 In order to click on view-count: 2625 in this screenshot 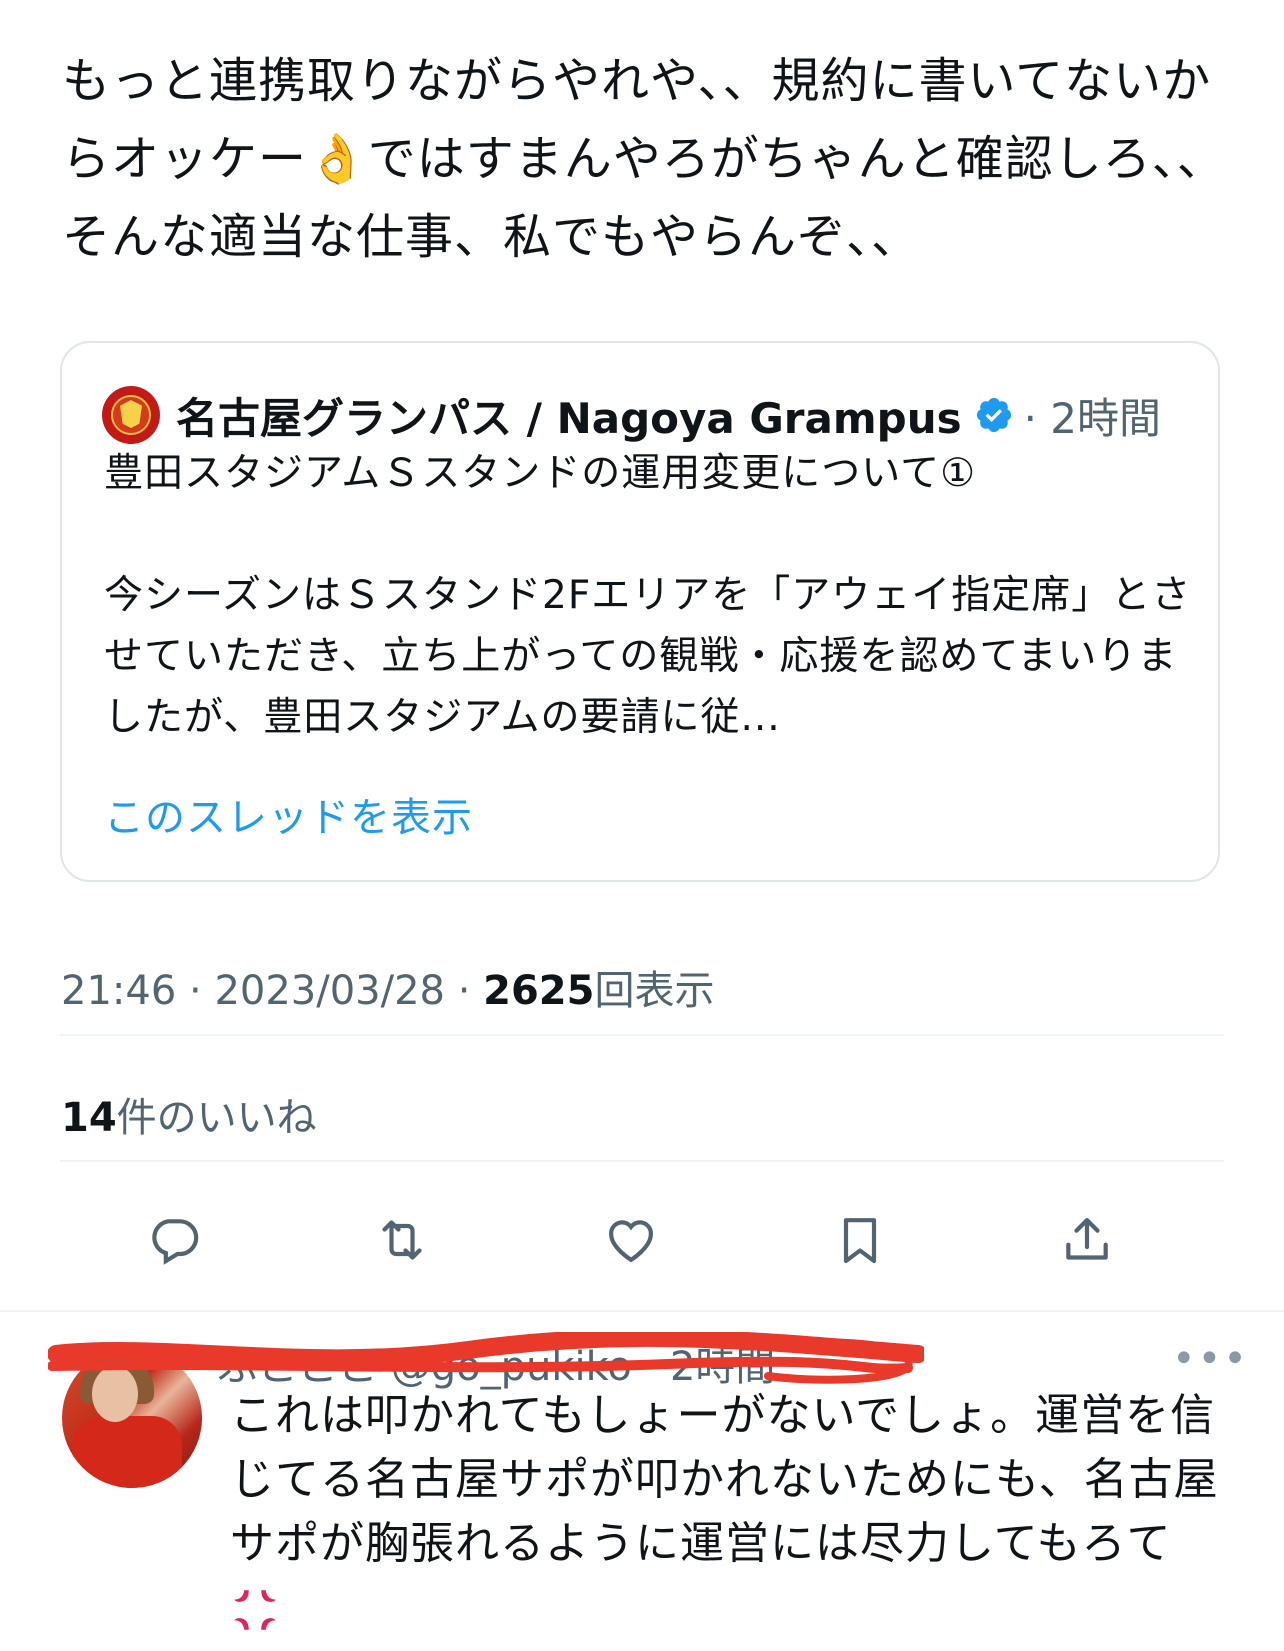, I will do `click(539, 991)`.